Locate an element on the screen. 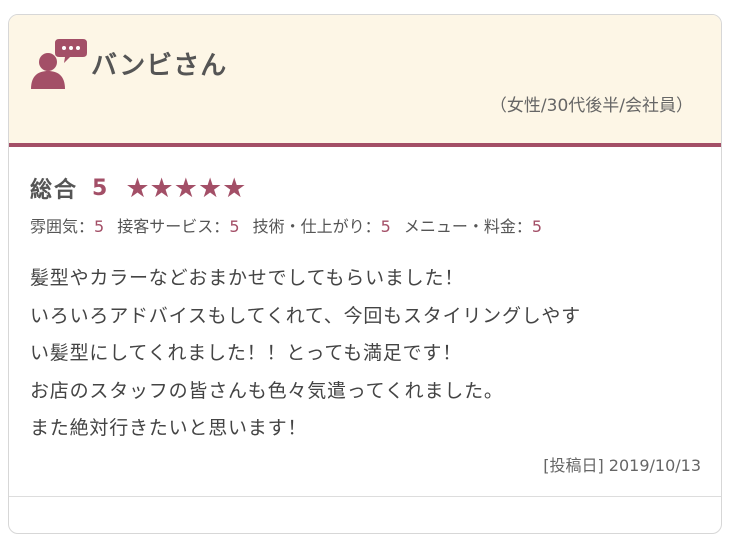 This screenshot has height=534, width=734. user-chat-icon is located at coordinates (59, 64).